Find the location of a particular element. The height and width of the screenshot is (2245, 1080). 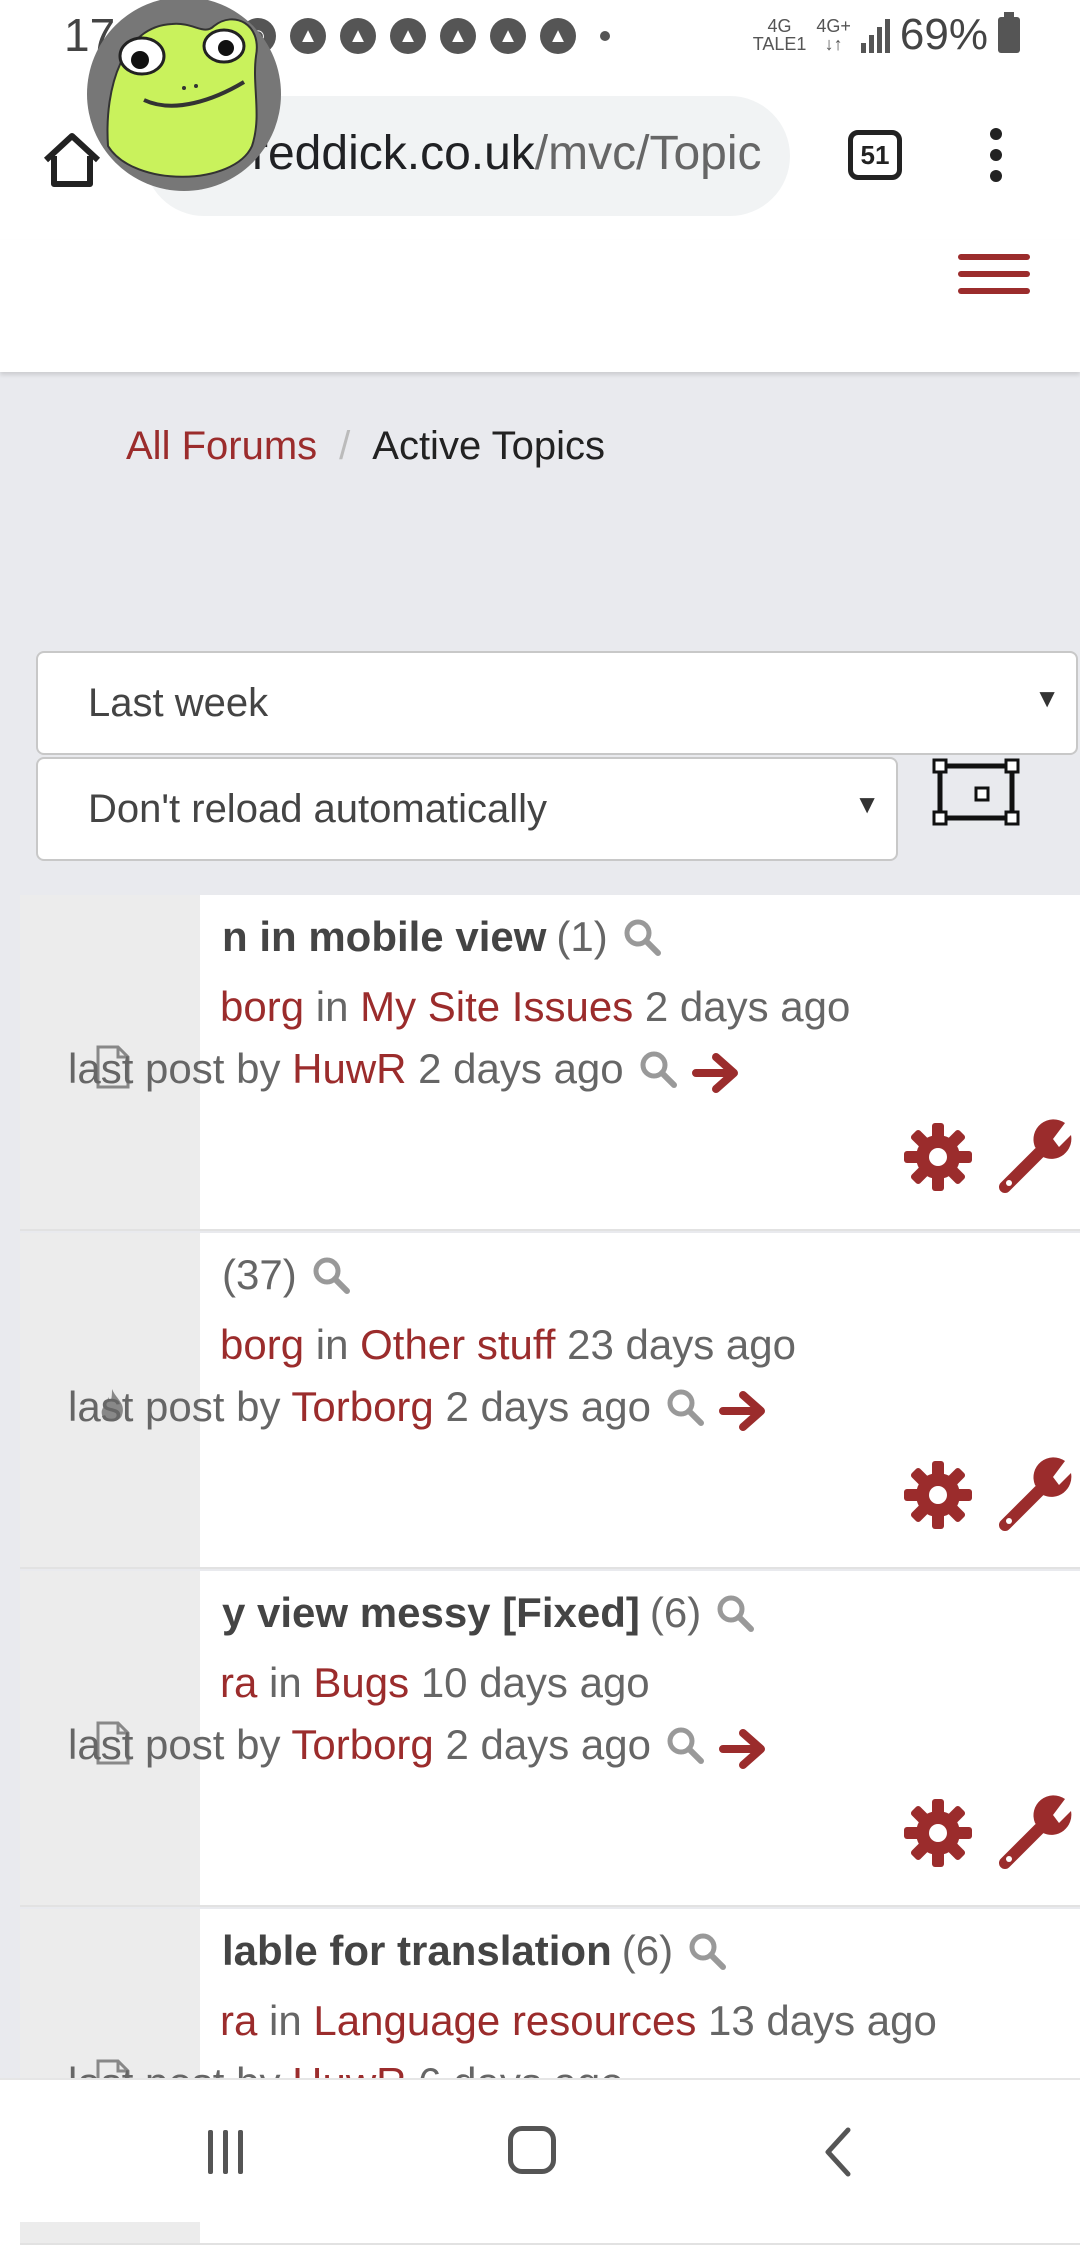

site-logo is located at coordinates (184, 96).